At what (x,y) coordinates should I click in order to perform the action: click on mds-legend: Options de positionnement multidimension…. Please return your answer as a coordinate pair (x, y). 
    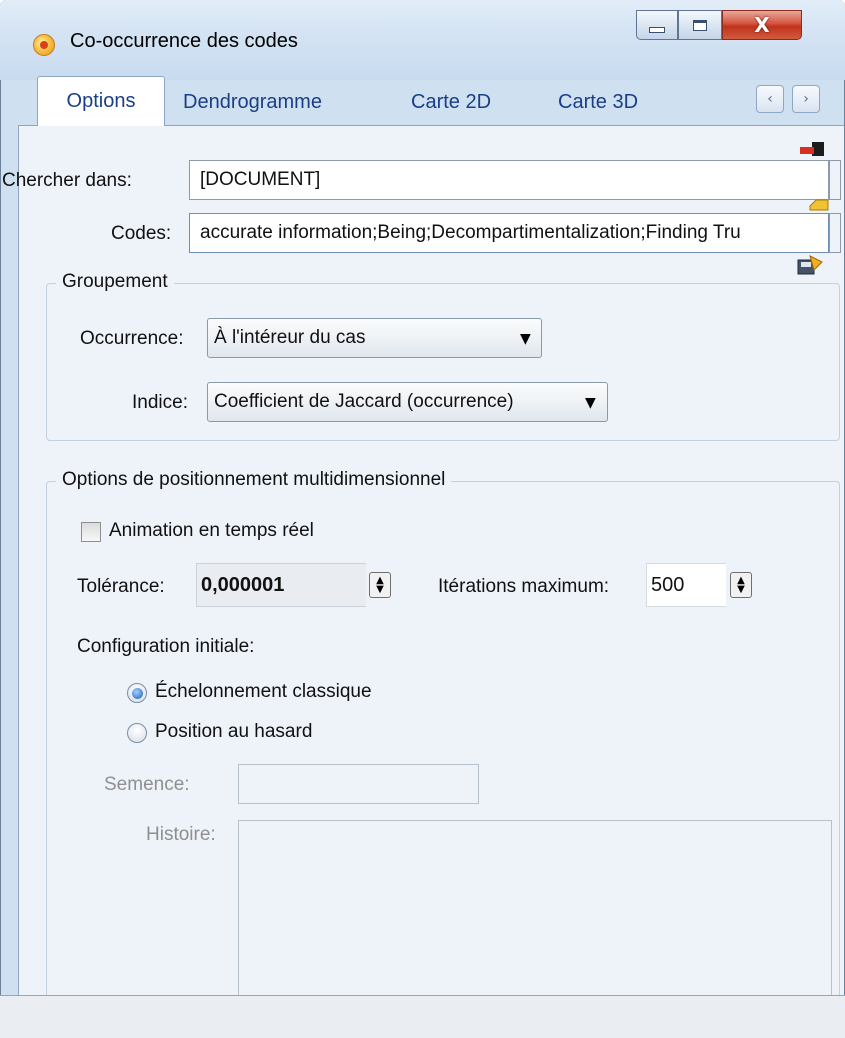
    Looking at the image, I should click on (254, 480).